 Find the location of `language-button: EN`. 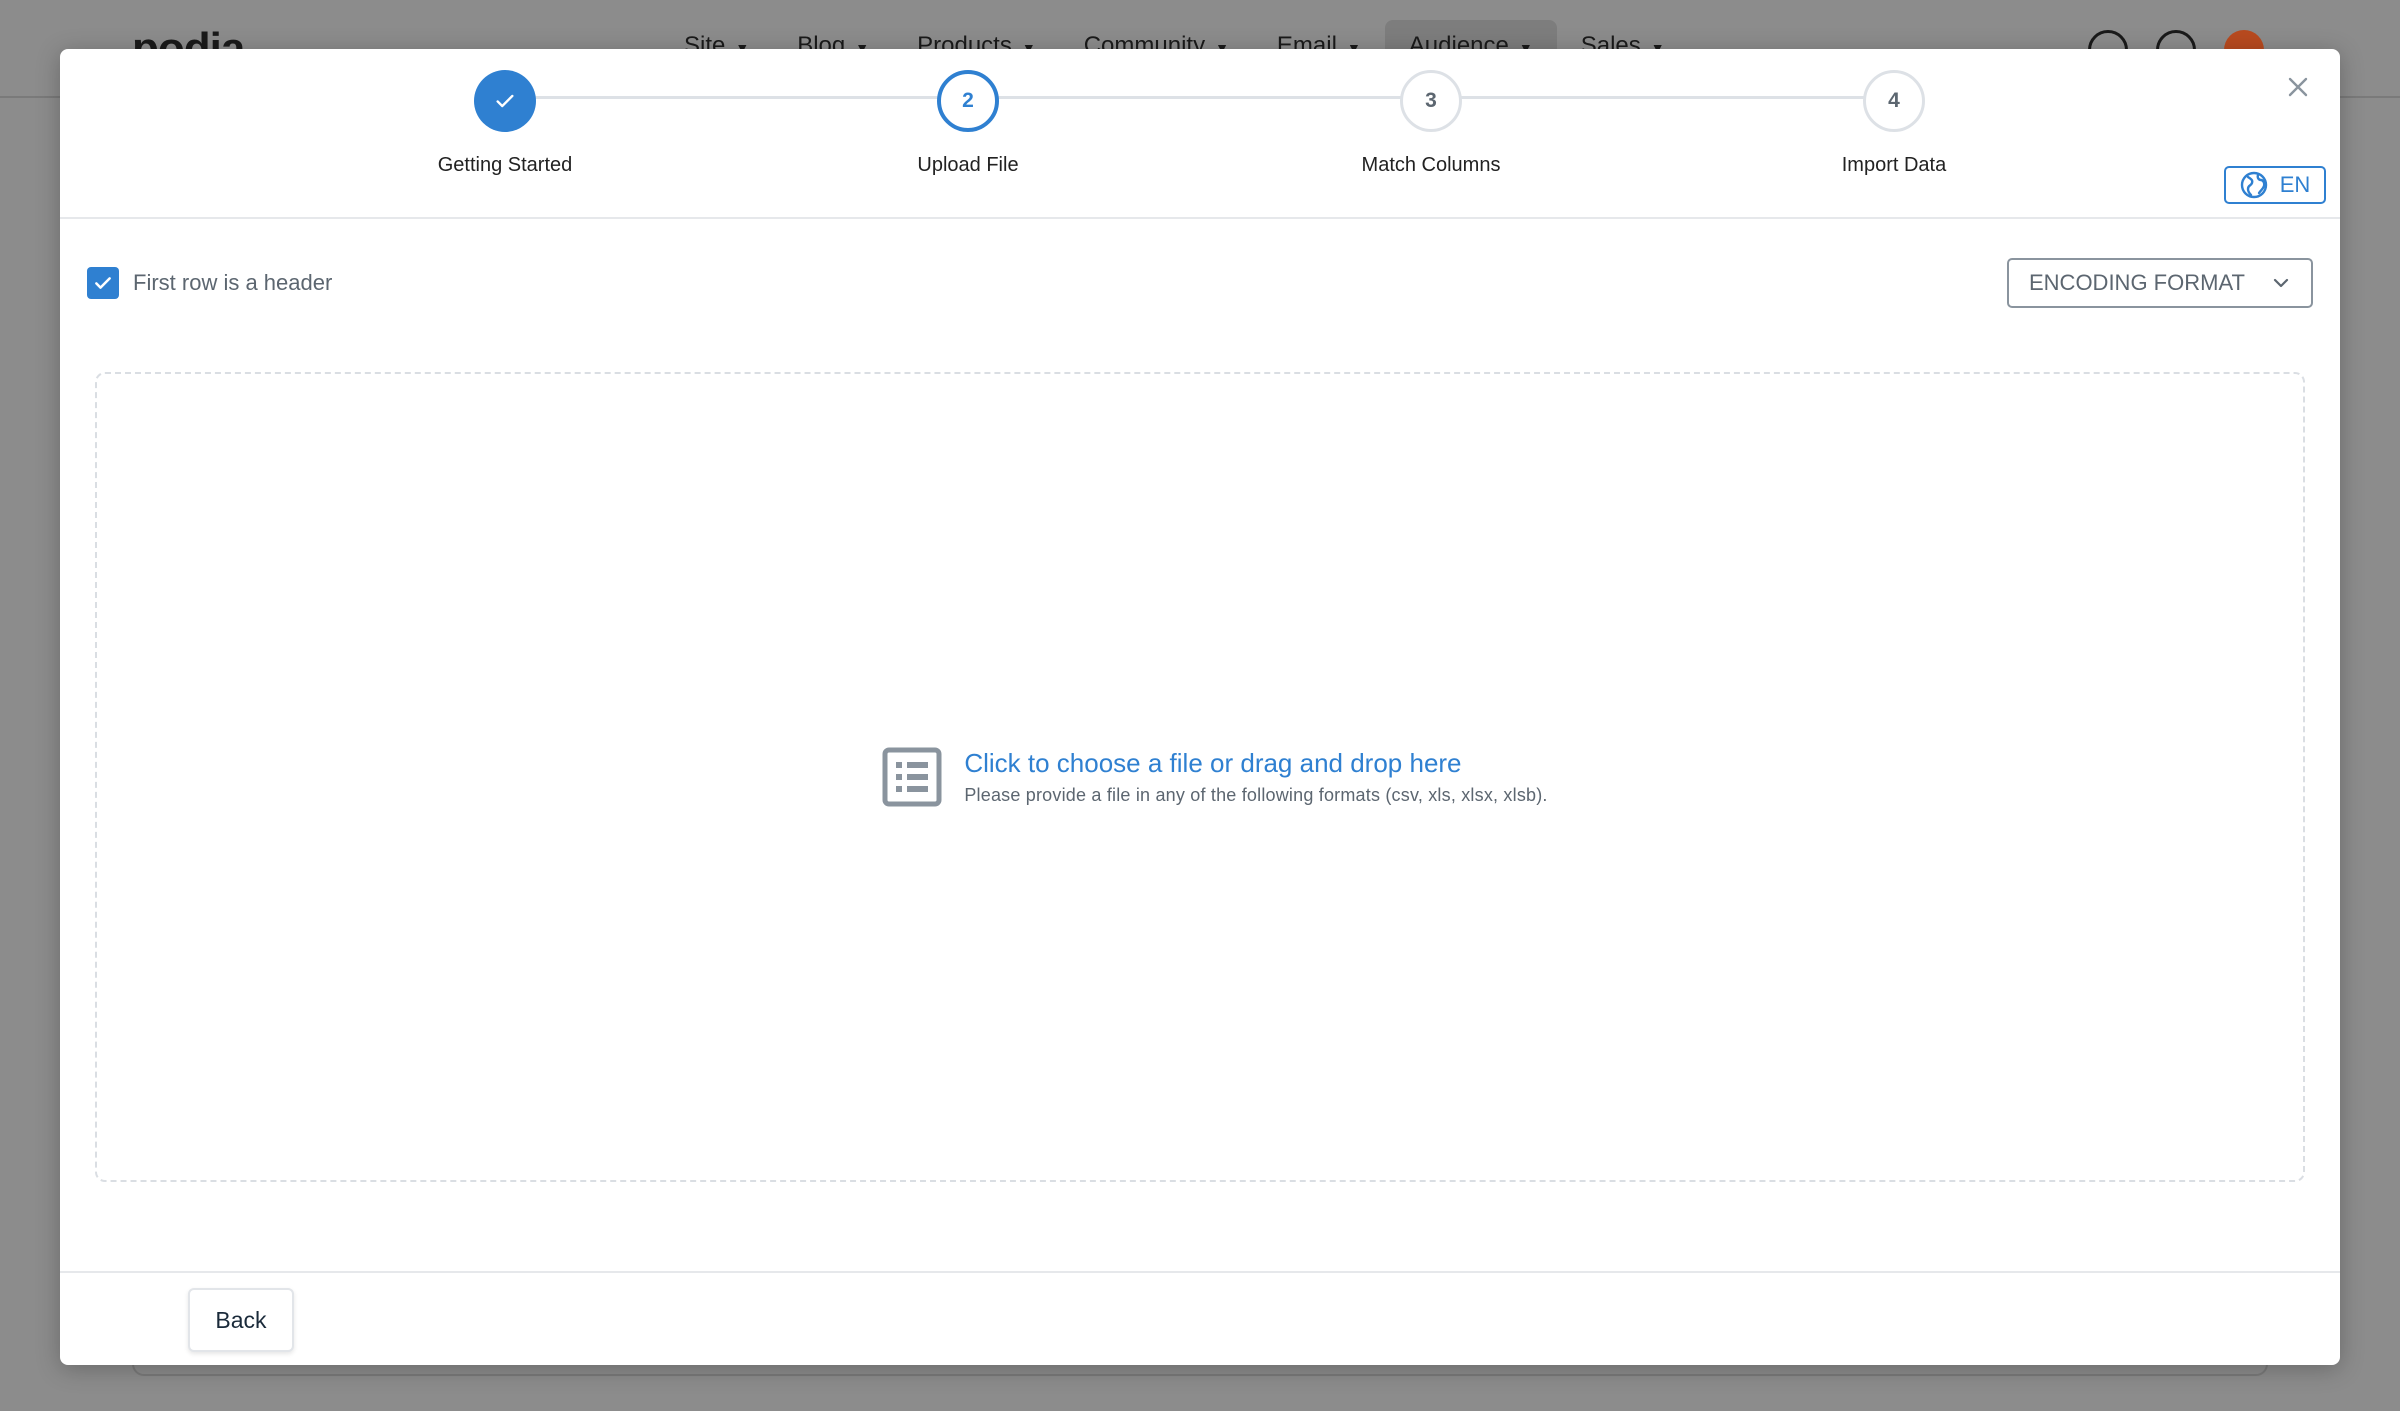

language-button: EN is located at coordinates (2275, 185).